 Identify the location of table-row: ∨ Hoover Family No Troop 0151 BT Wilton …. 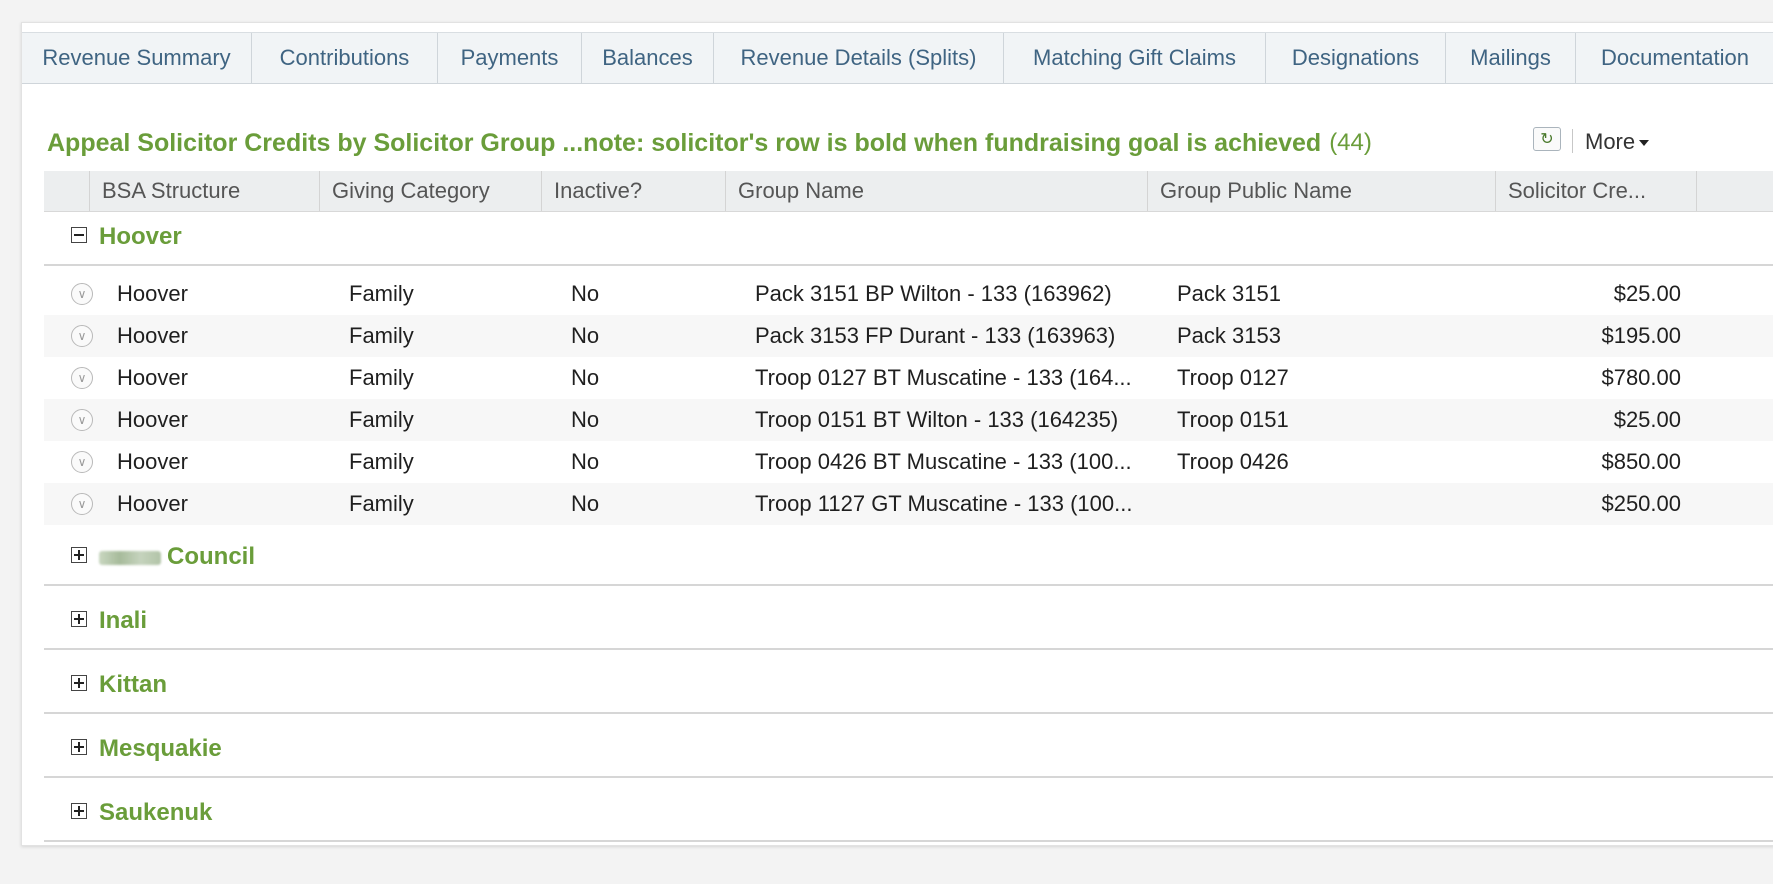
(908, 420).